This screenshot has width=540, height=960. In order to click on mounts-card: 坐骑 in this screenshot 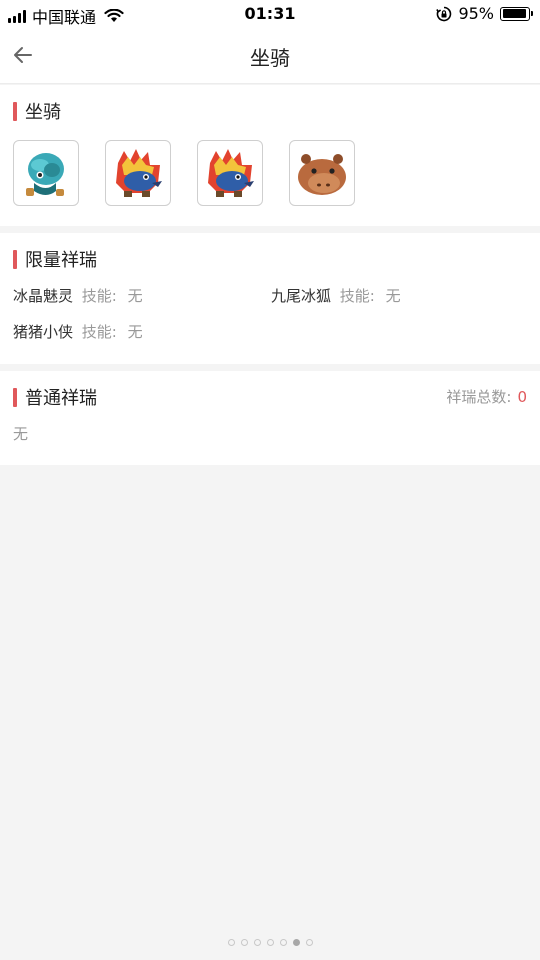, I will do `click(270, 155)`.